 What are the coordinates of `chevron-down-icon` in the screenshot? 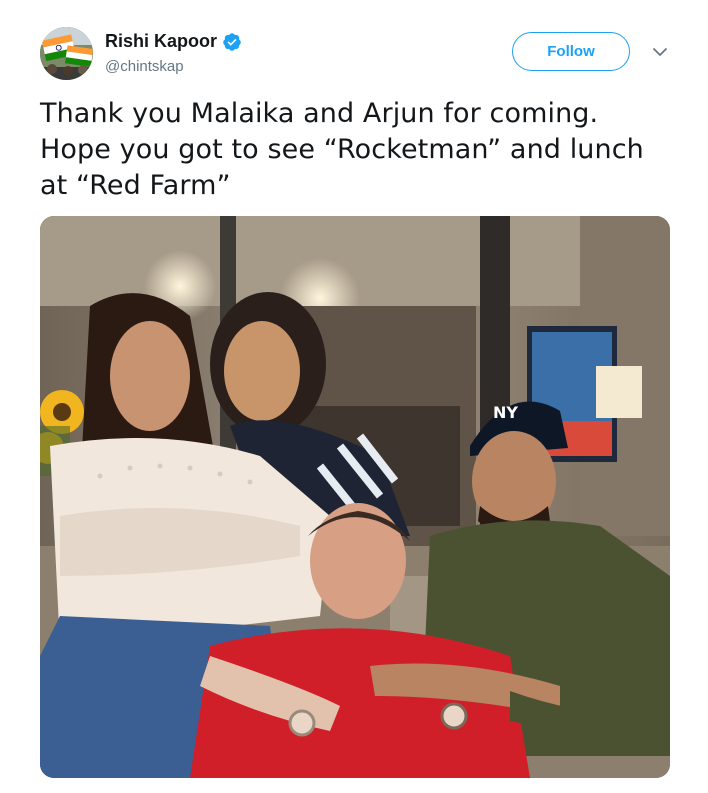 It's located at (660, 52).